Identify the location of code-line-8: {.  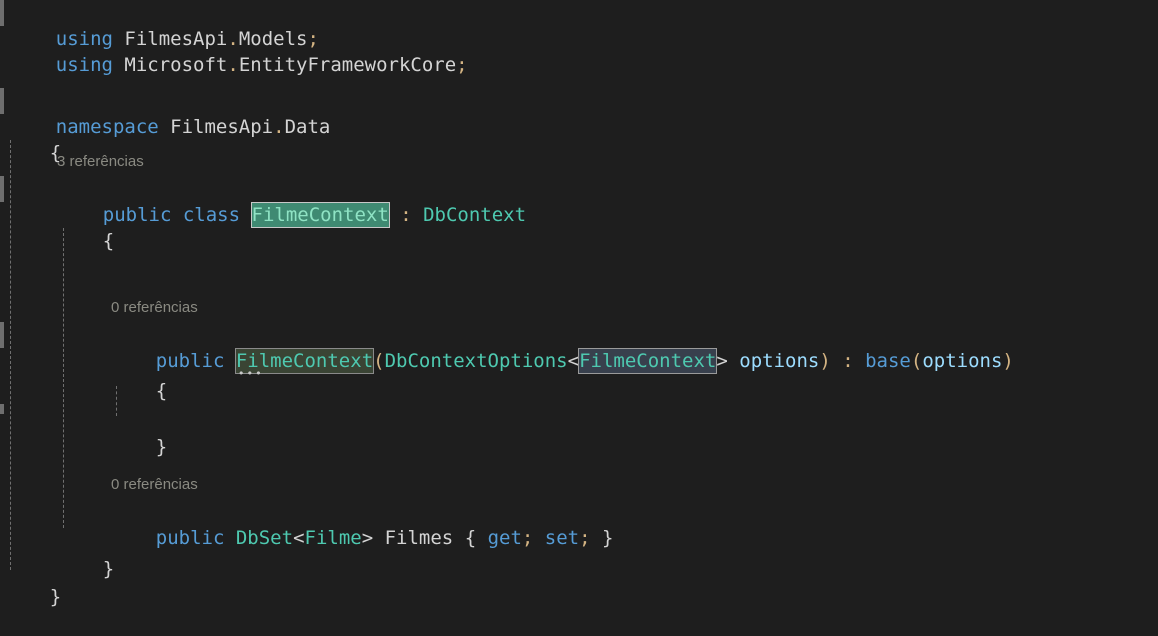
(579, 227).